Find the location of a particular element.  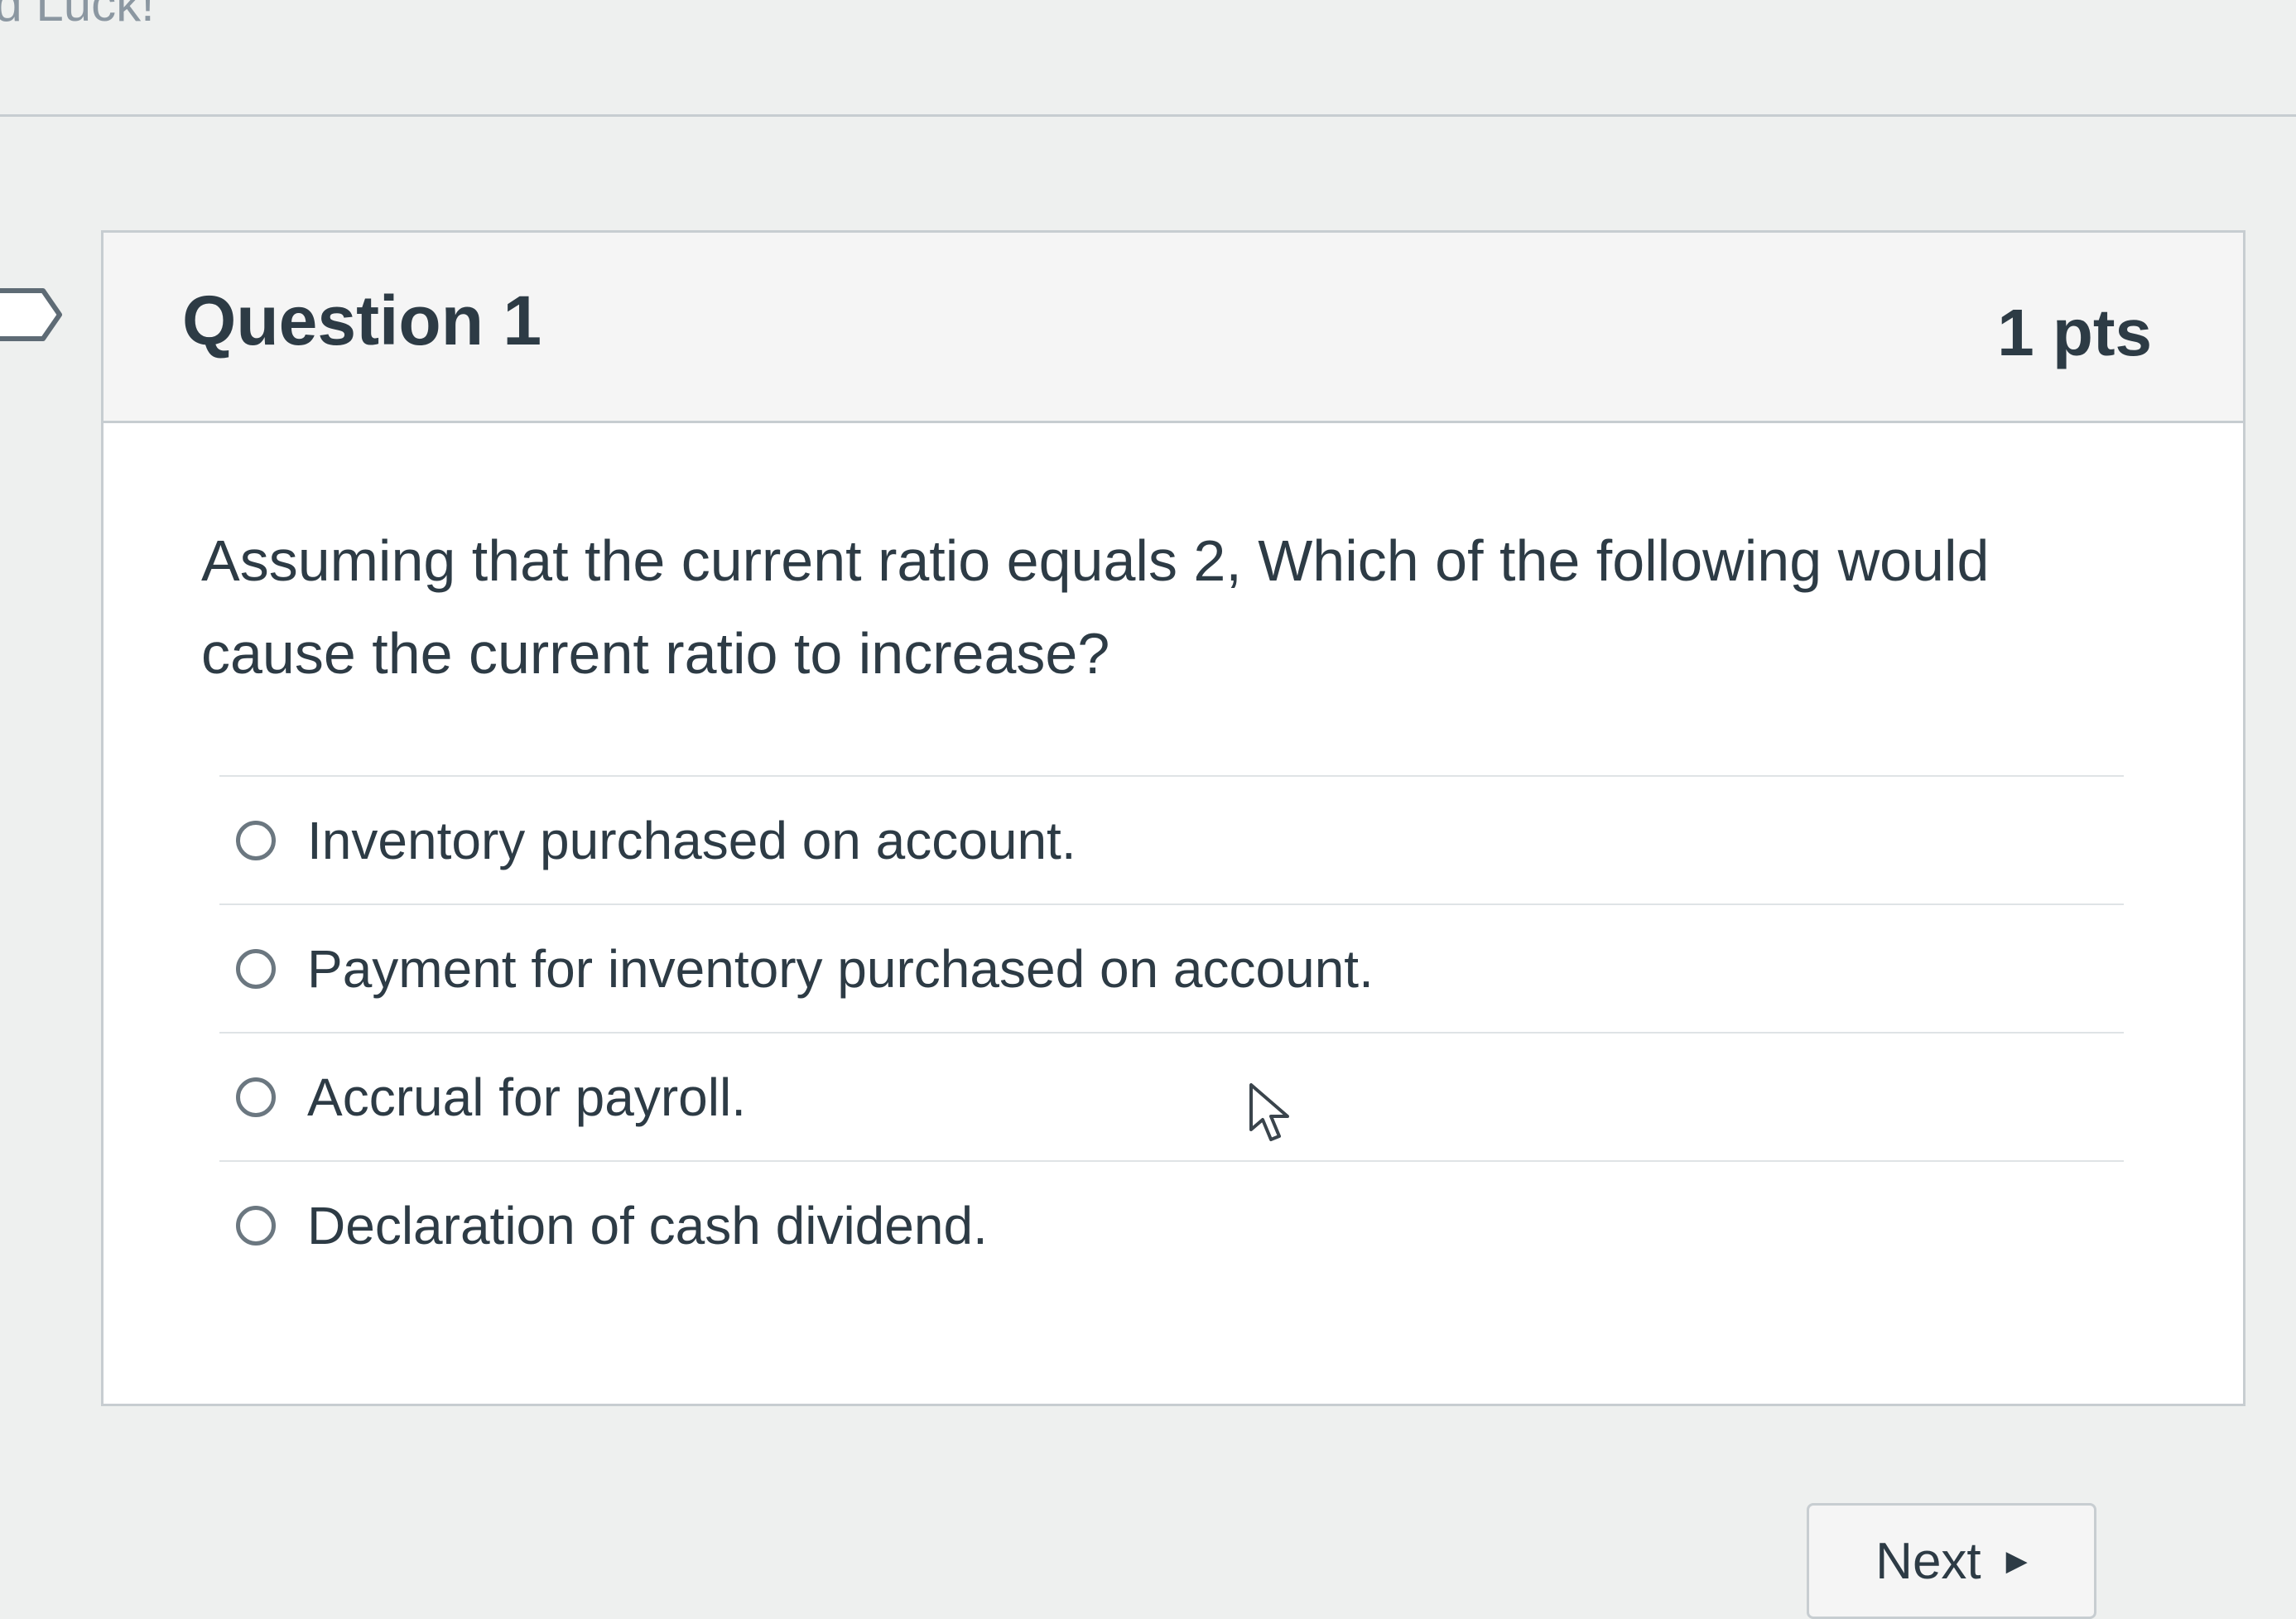

mouse-pointer-icon is located at coordinates (1269, 1112).